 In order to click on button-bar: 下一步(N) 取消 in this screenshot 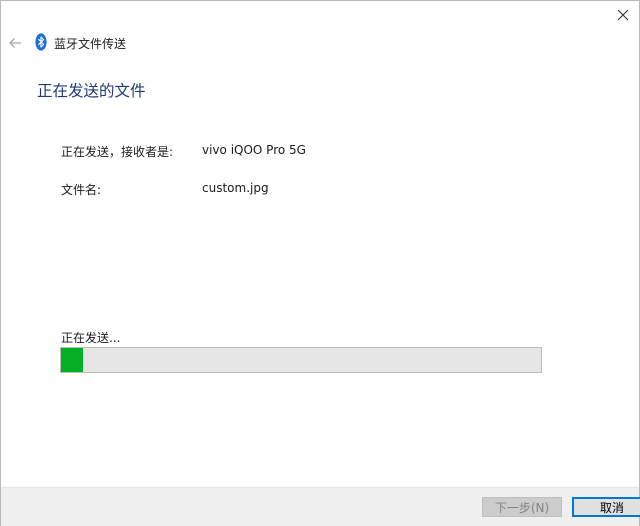, I will do `click(320, 506)`.